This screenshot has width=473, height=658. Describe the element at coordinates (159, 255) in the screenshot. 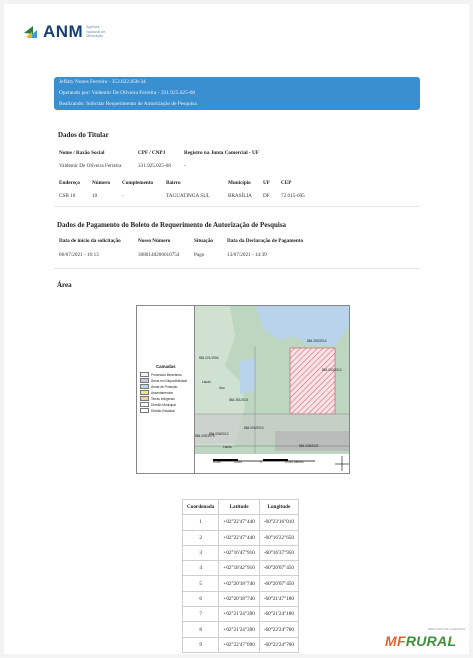

I see `value-nosso-numero: 308014020061075­4` at that location.